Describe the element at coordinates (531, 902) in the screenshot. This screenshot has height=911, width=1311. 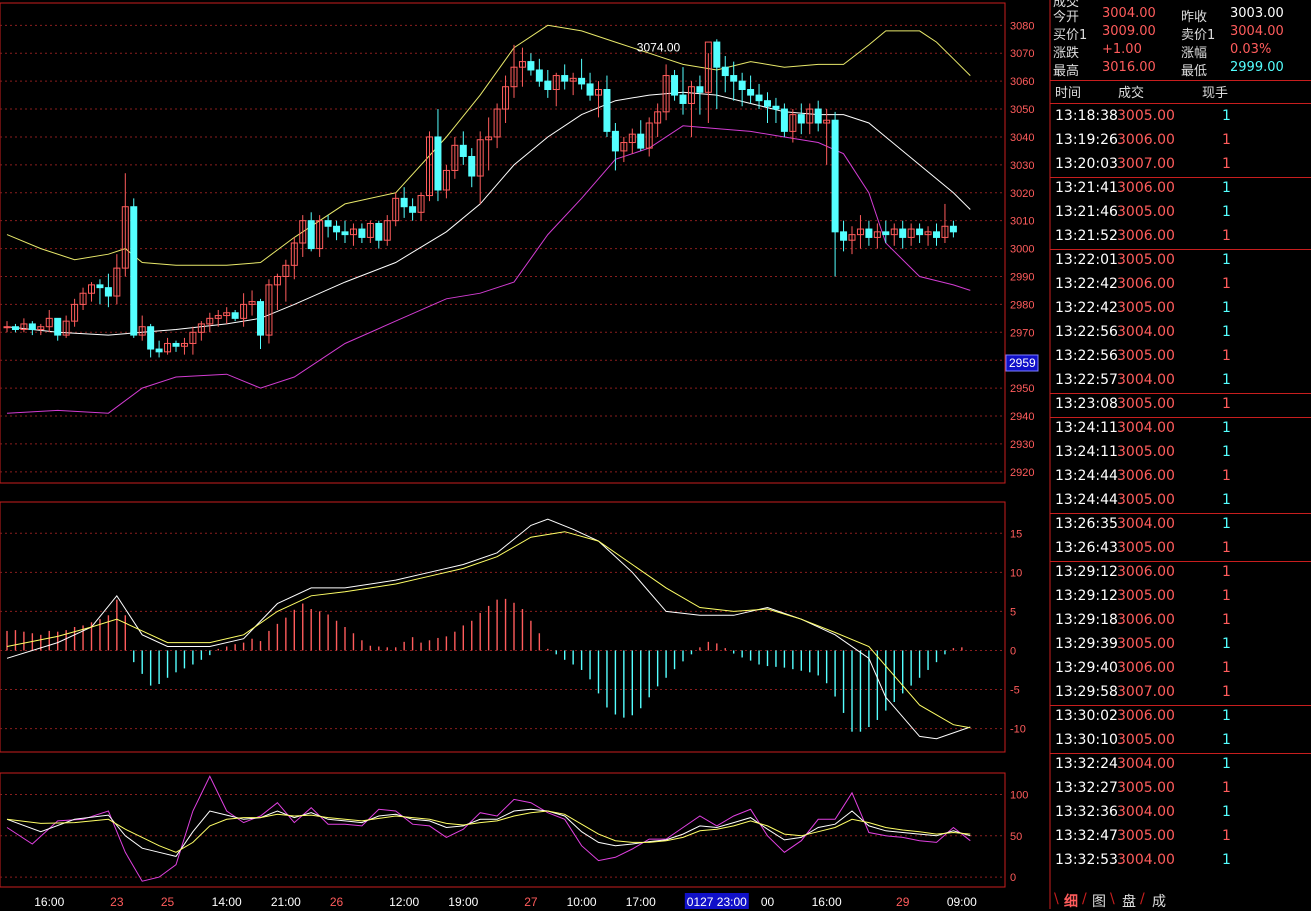
I see `x-tick-label: 27` at that location.